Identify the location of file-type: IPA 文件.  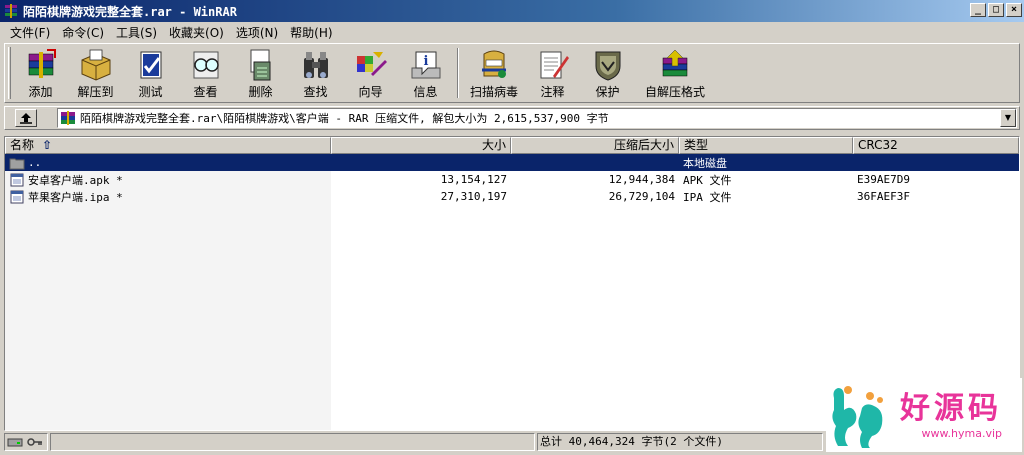
(707, 197).